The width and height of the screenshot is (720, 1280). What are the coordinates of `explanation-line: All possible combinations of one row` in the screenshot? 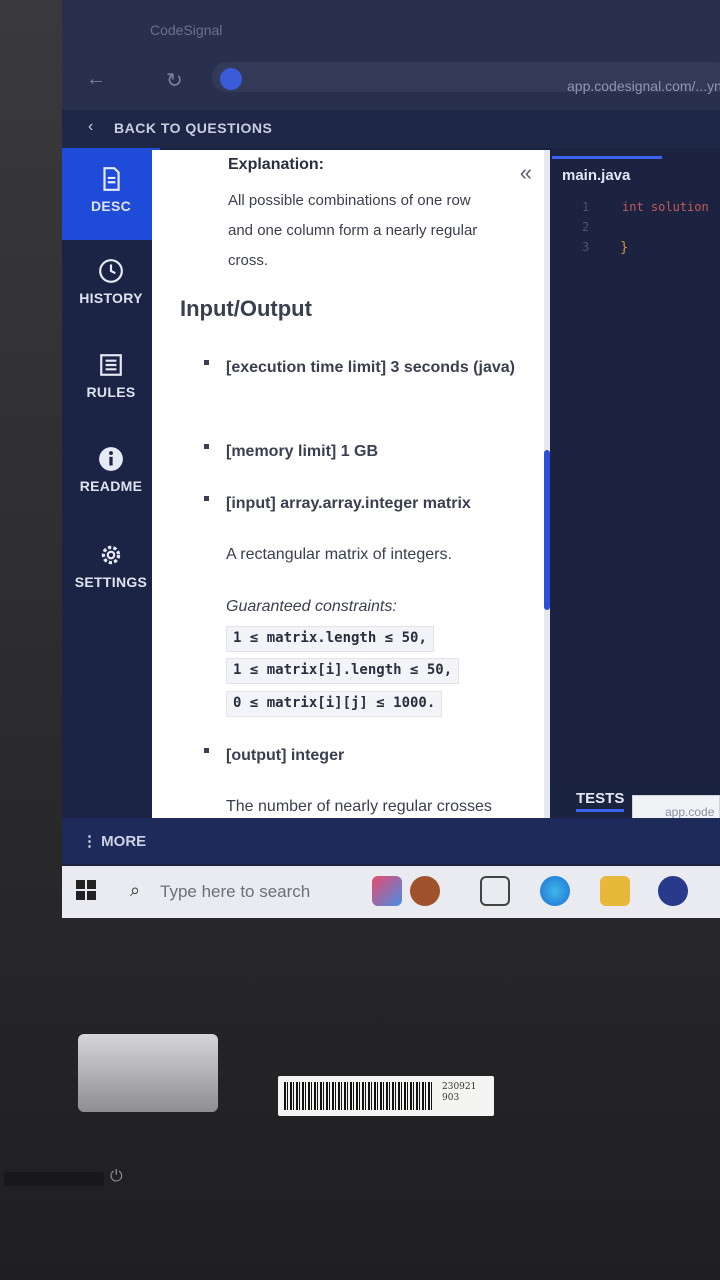 It's located at (349, 200).